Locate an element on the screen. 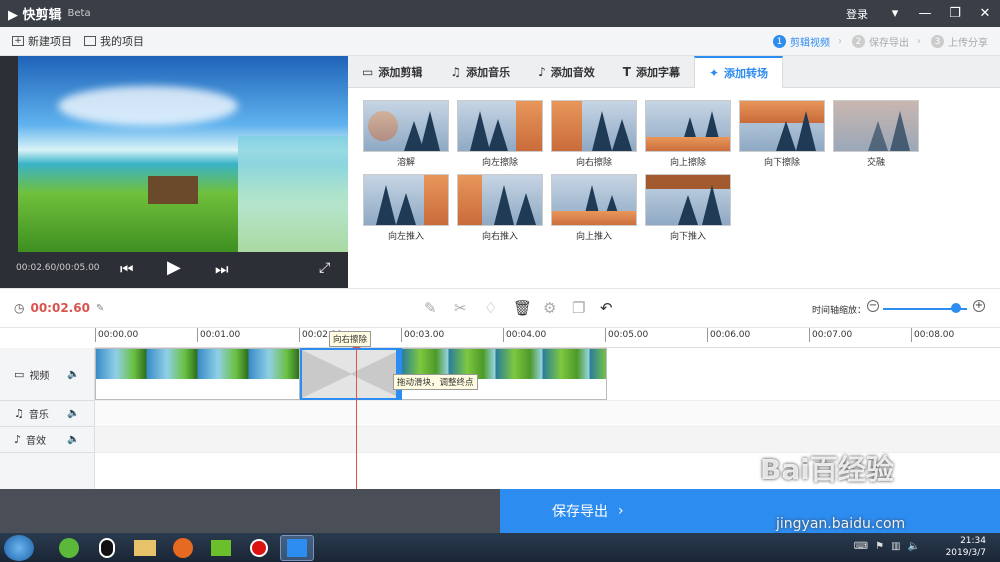 The width and height of the screenshot is (1000, 562). preview-frame is located at coordinates (183, 154).